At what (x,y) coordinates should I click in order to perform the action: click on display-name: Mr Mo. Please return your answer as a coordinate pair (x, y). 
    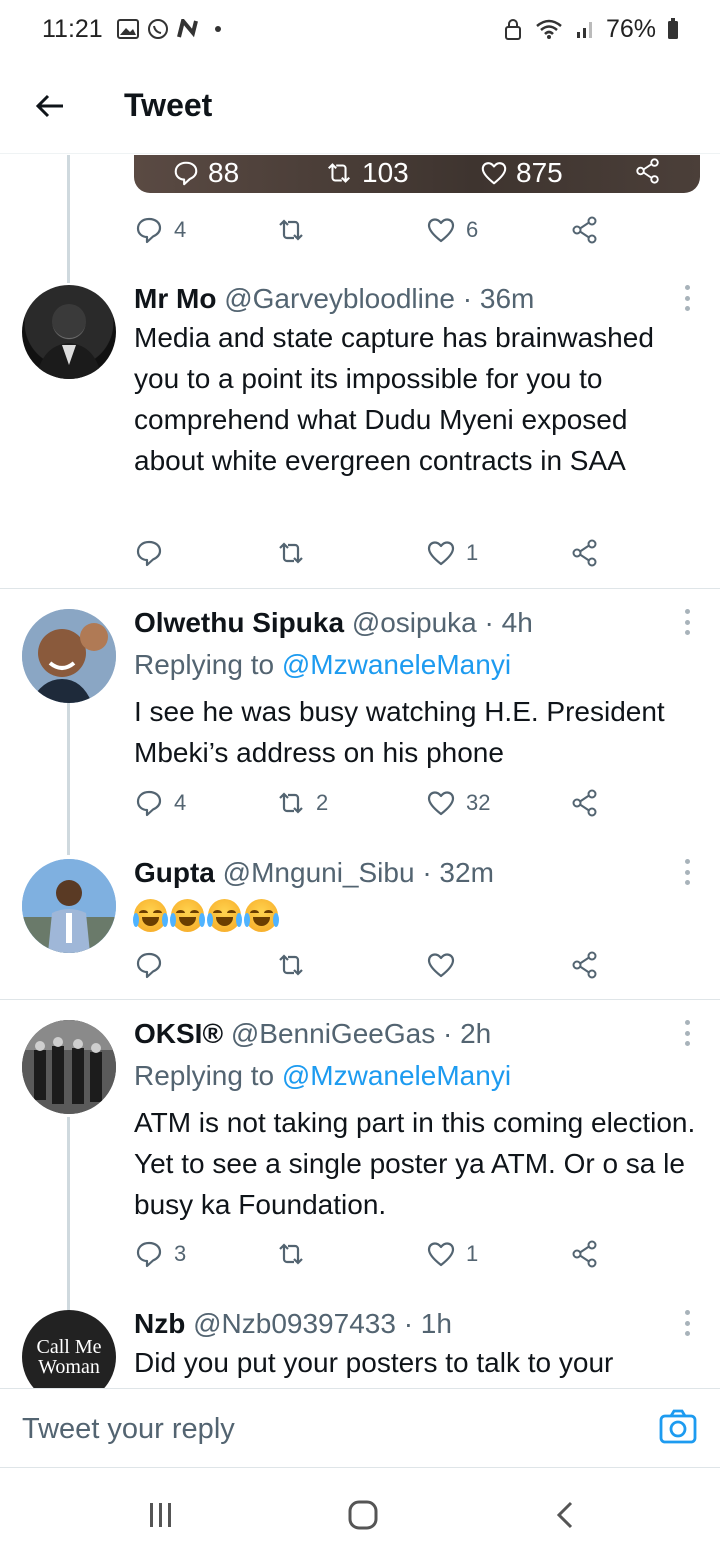
    Looking at the image, I should click on (175, 298).